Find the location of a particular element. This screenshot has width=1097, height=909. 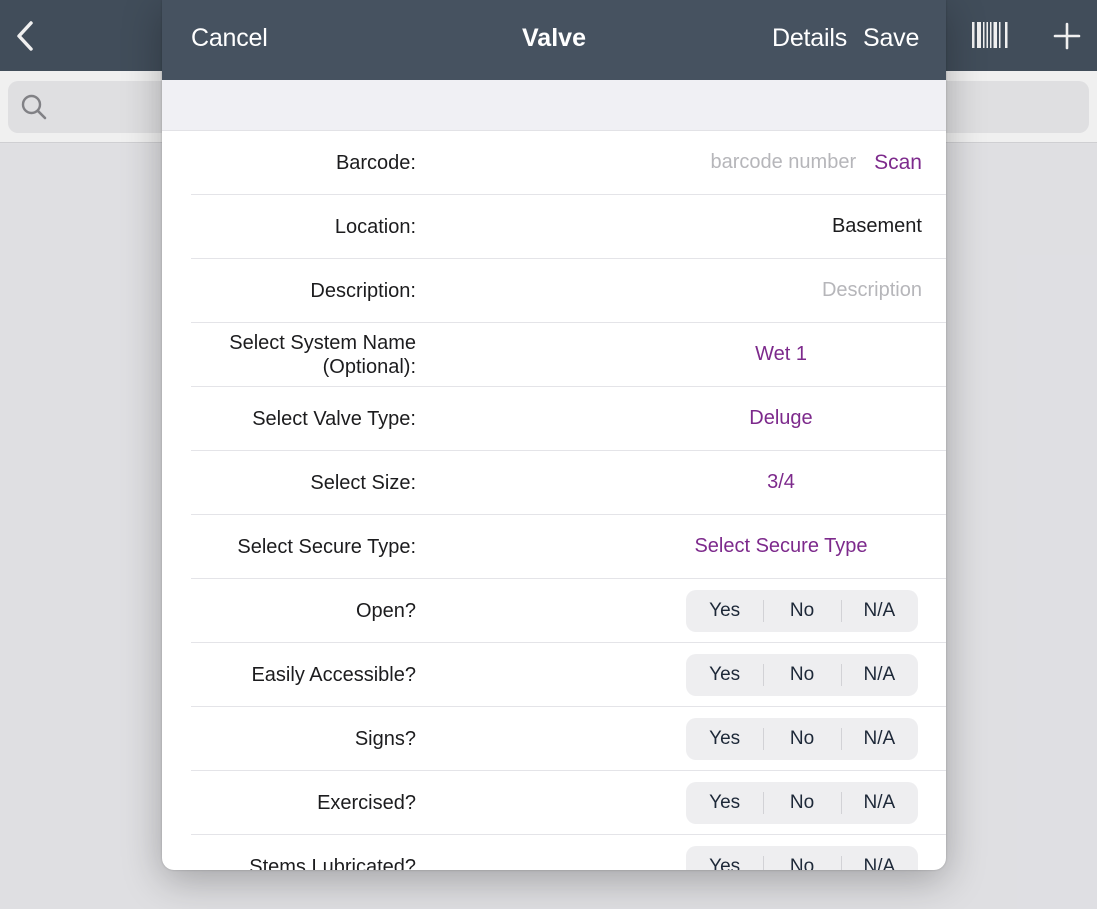

question-label: Stems Lubricated? is located at coordinates (332, 863).